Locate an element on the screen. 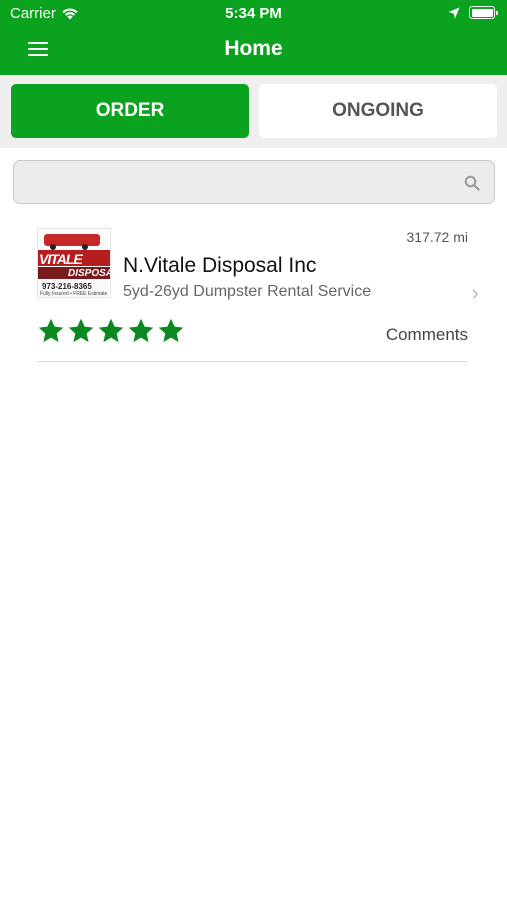  navigation-bar: Carrier 5:34 PM Home is located at coordinates (253, 37).